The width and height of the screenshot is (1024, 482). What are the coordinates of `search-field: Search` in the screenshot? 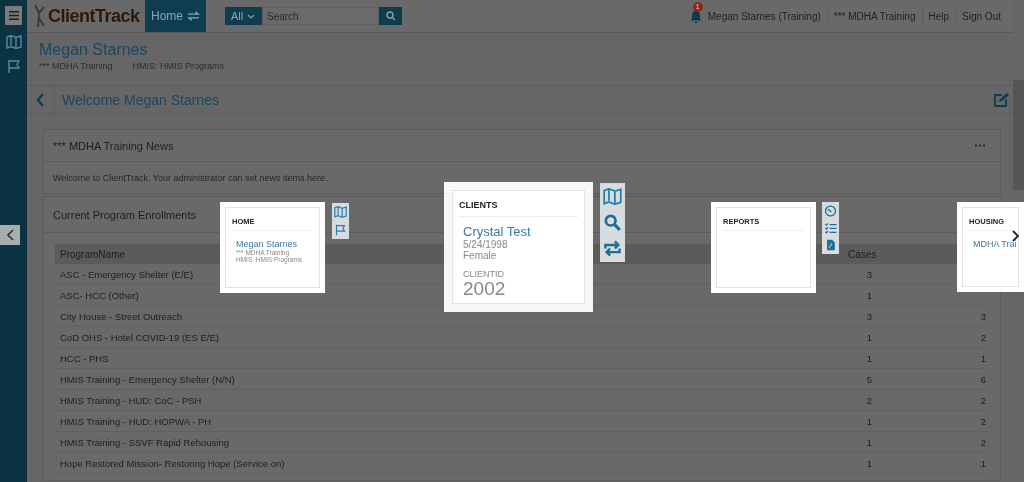 It's located at (320, 16).